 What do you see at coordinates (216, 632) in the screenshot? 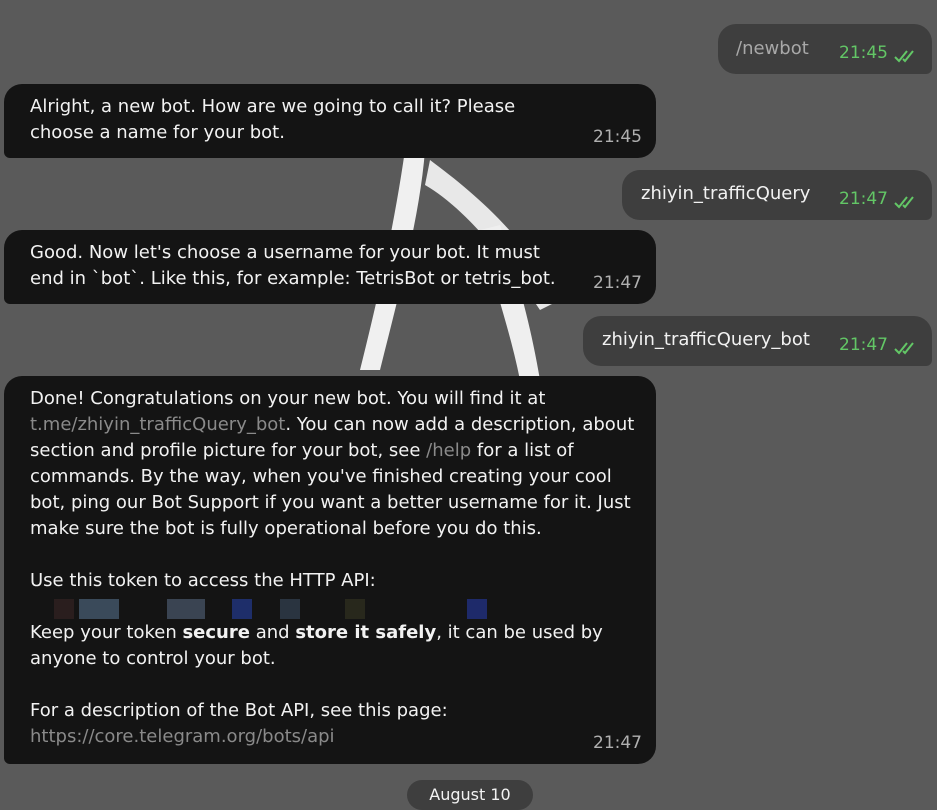
I see `bold-text: secure` at bounding box center [216, 632].